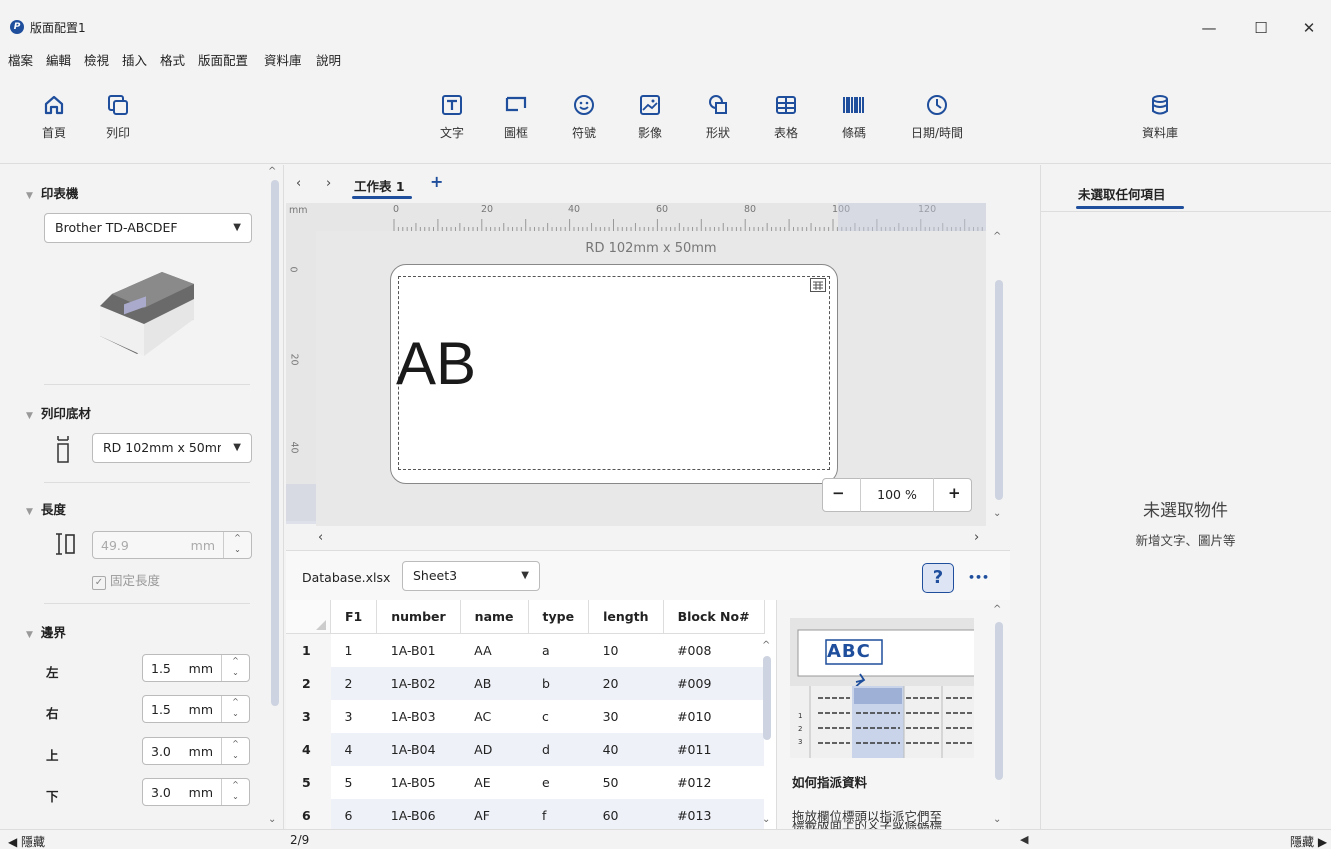 The image size is (1331, 849). Describe the element at coordinates (172, 448) in the screenshot. I see `media-select: RD 102mm x 50mm ▼` at that location.